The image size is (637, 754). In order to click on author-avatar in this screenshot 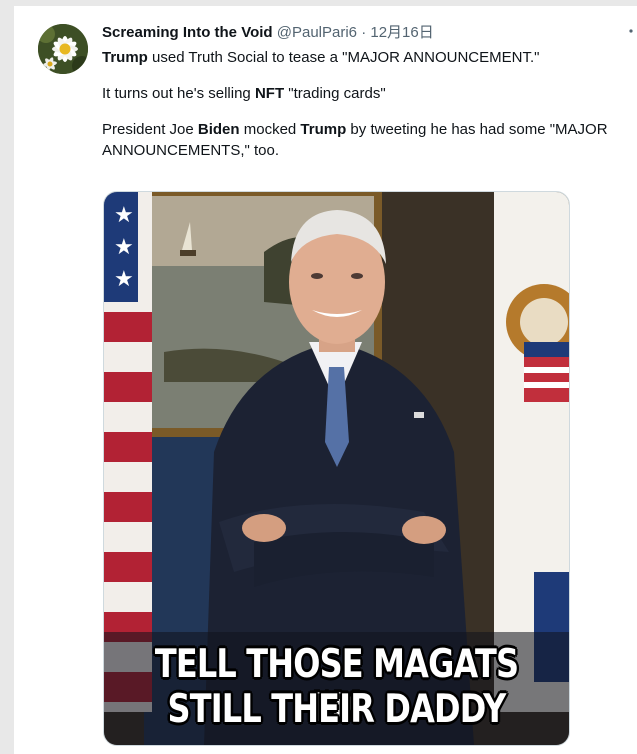, I will do `click(63, 49)`.